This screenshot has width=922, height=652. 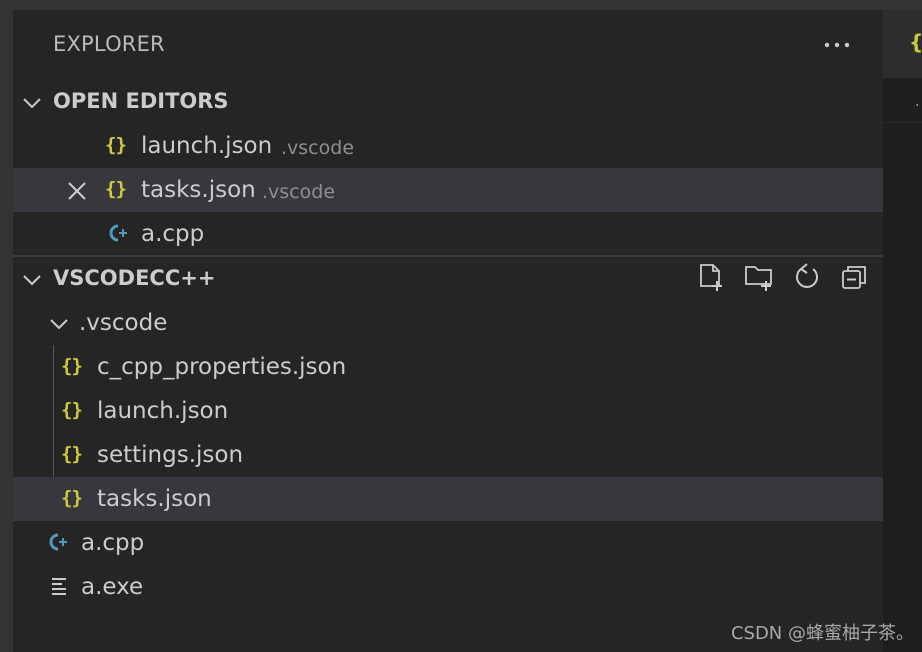 I want to click on text-file-icon, so click(x=59, y=586).